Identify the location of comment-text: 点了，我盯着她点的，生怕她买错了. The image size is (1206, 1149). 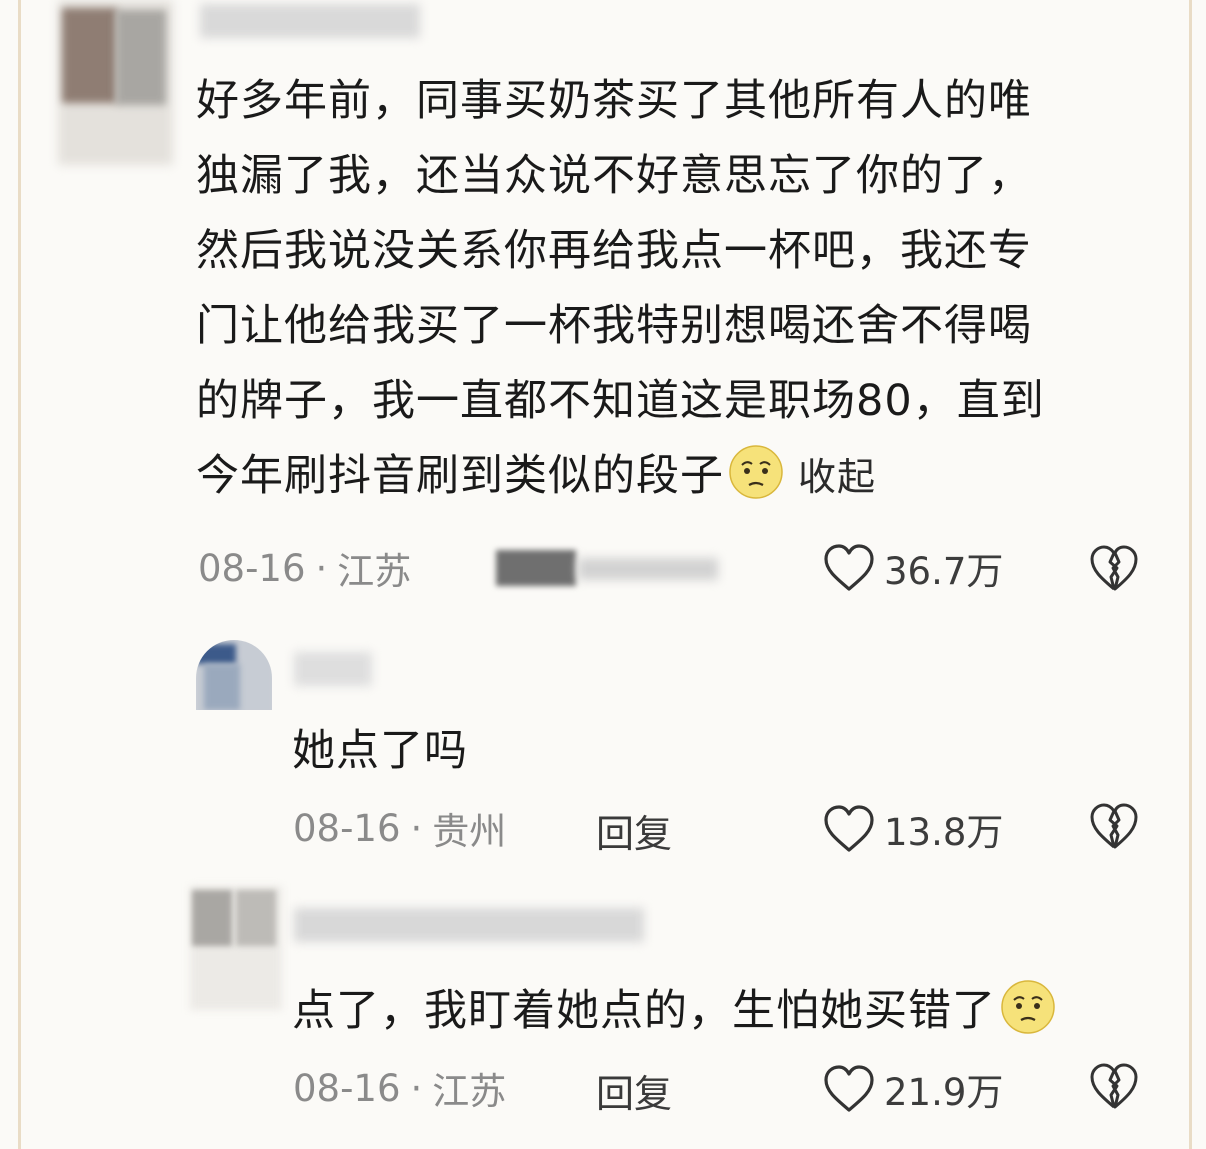
(674, 1011).